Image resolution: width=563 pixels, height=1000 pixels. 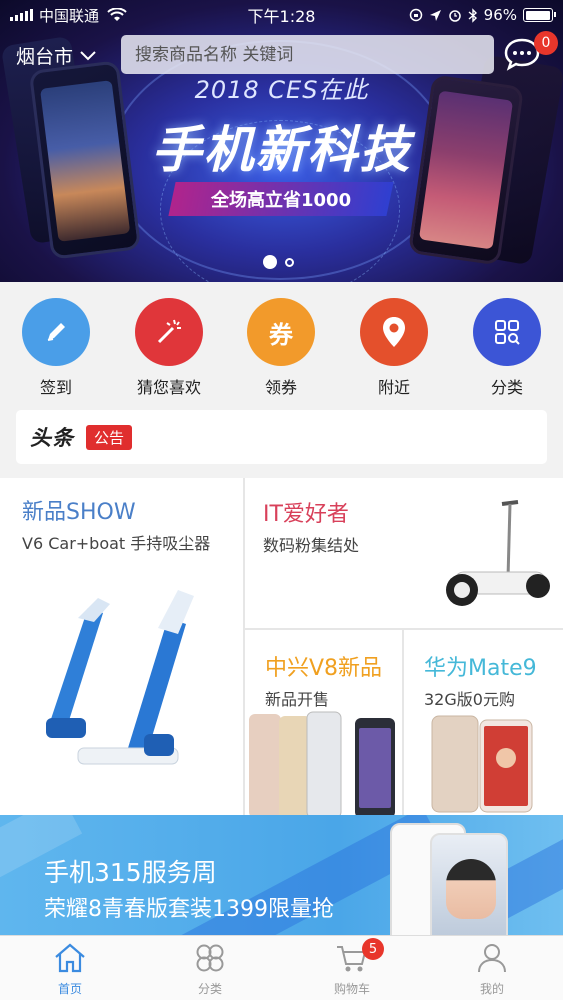 What do you see at coordinates (130, 872) in the screenshot?
I see `promo-banner-title: 手机315服务周` at bounding box center [130, 872].